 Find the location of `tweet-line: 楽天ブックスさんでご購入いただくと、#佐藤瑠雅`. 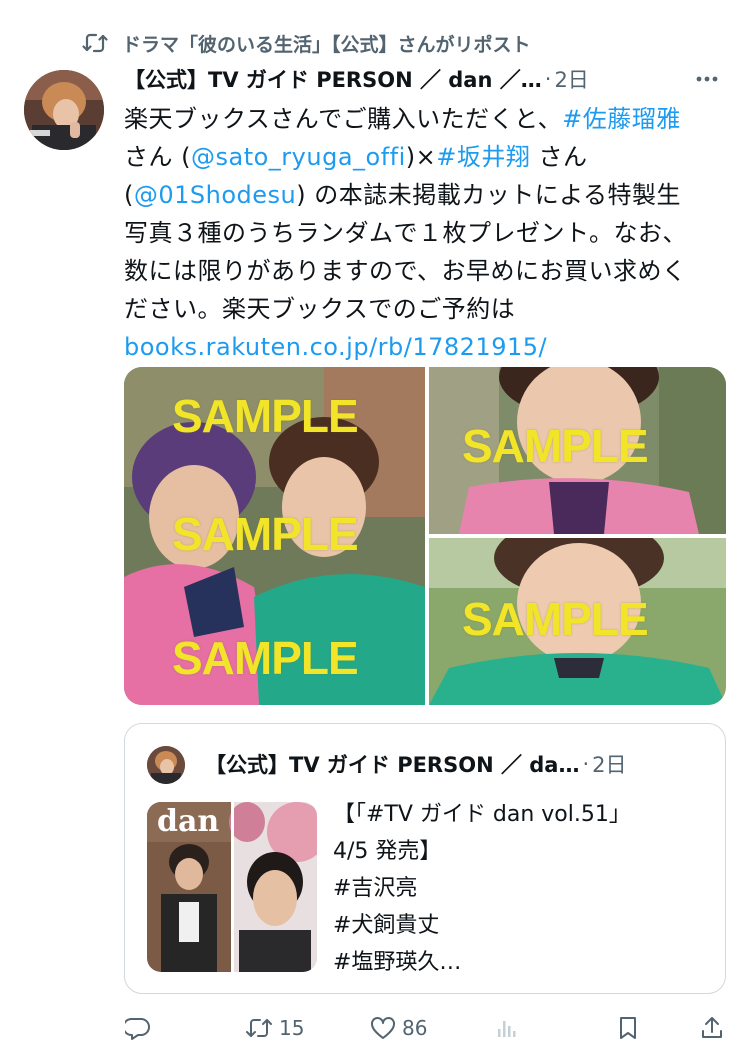

tweet-line: 楽天ブックスさんでご購入いただくと、#佐藤瑠雅 is located at coordinates (430, 119).